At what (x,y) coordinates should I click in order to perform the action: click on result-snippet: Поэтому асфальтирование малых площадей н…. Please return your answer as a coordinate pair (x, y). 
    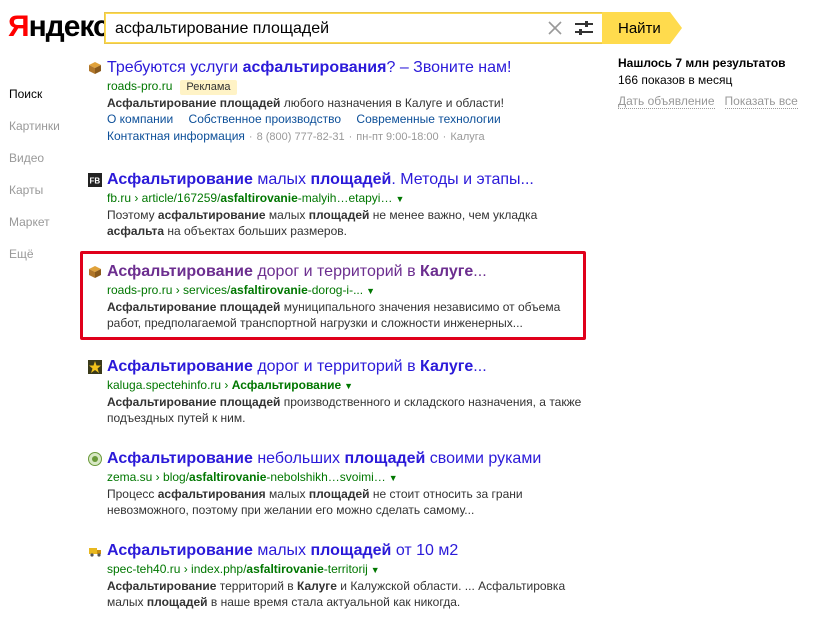
    Looking at the image, I should click on (322, 223).